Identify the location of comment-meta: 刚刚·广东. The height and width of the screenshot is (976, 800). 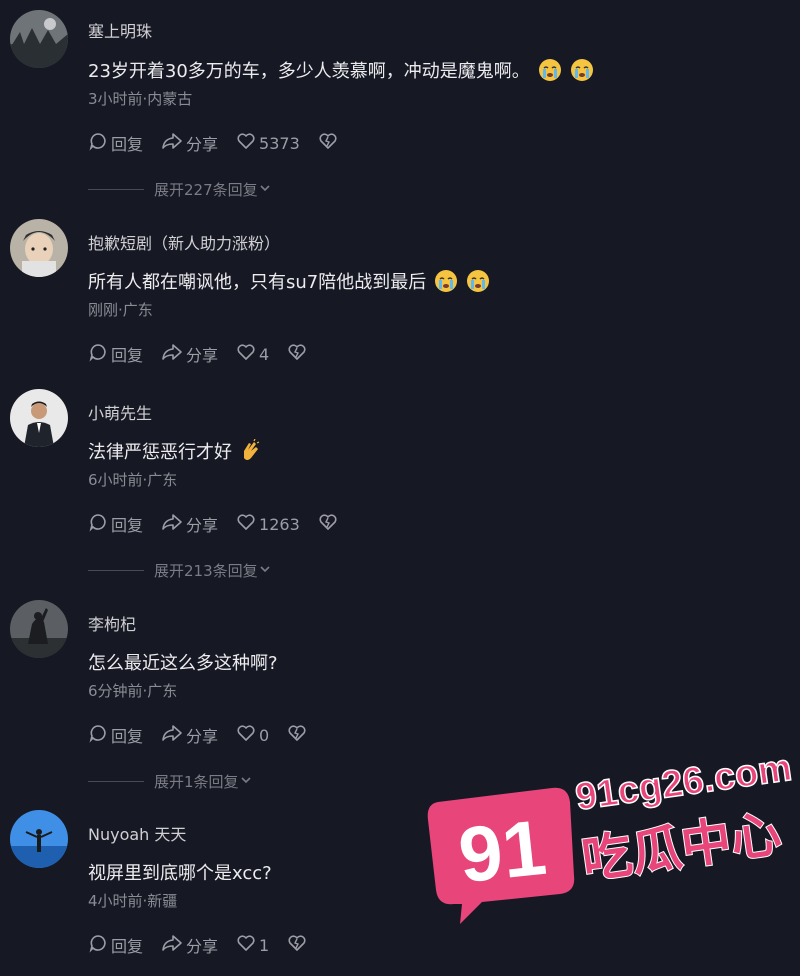
(120, 310).